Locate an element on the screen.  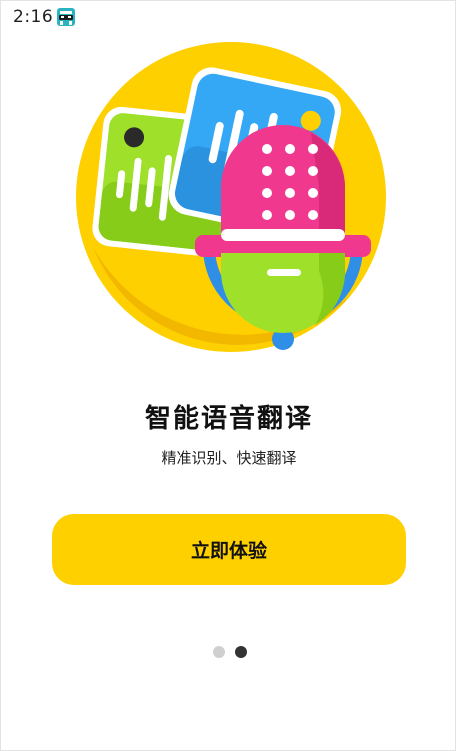
page-indicator is located at coordinates (233, 653).